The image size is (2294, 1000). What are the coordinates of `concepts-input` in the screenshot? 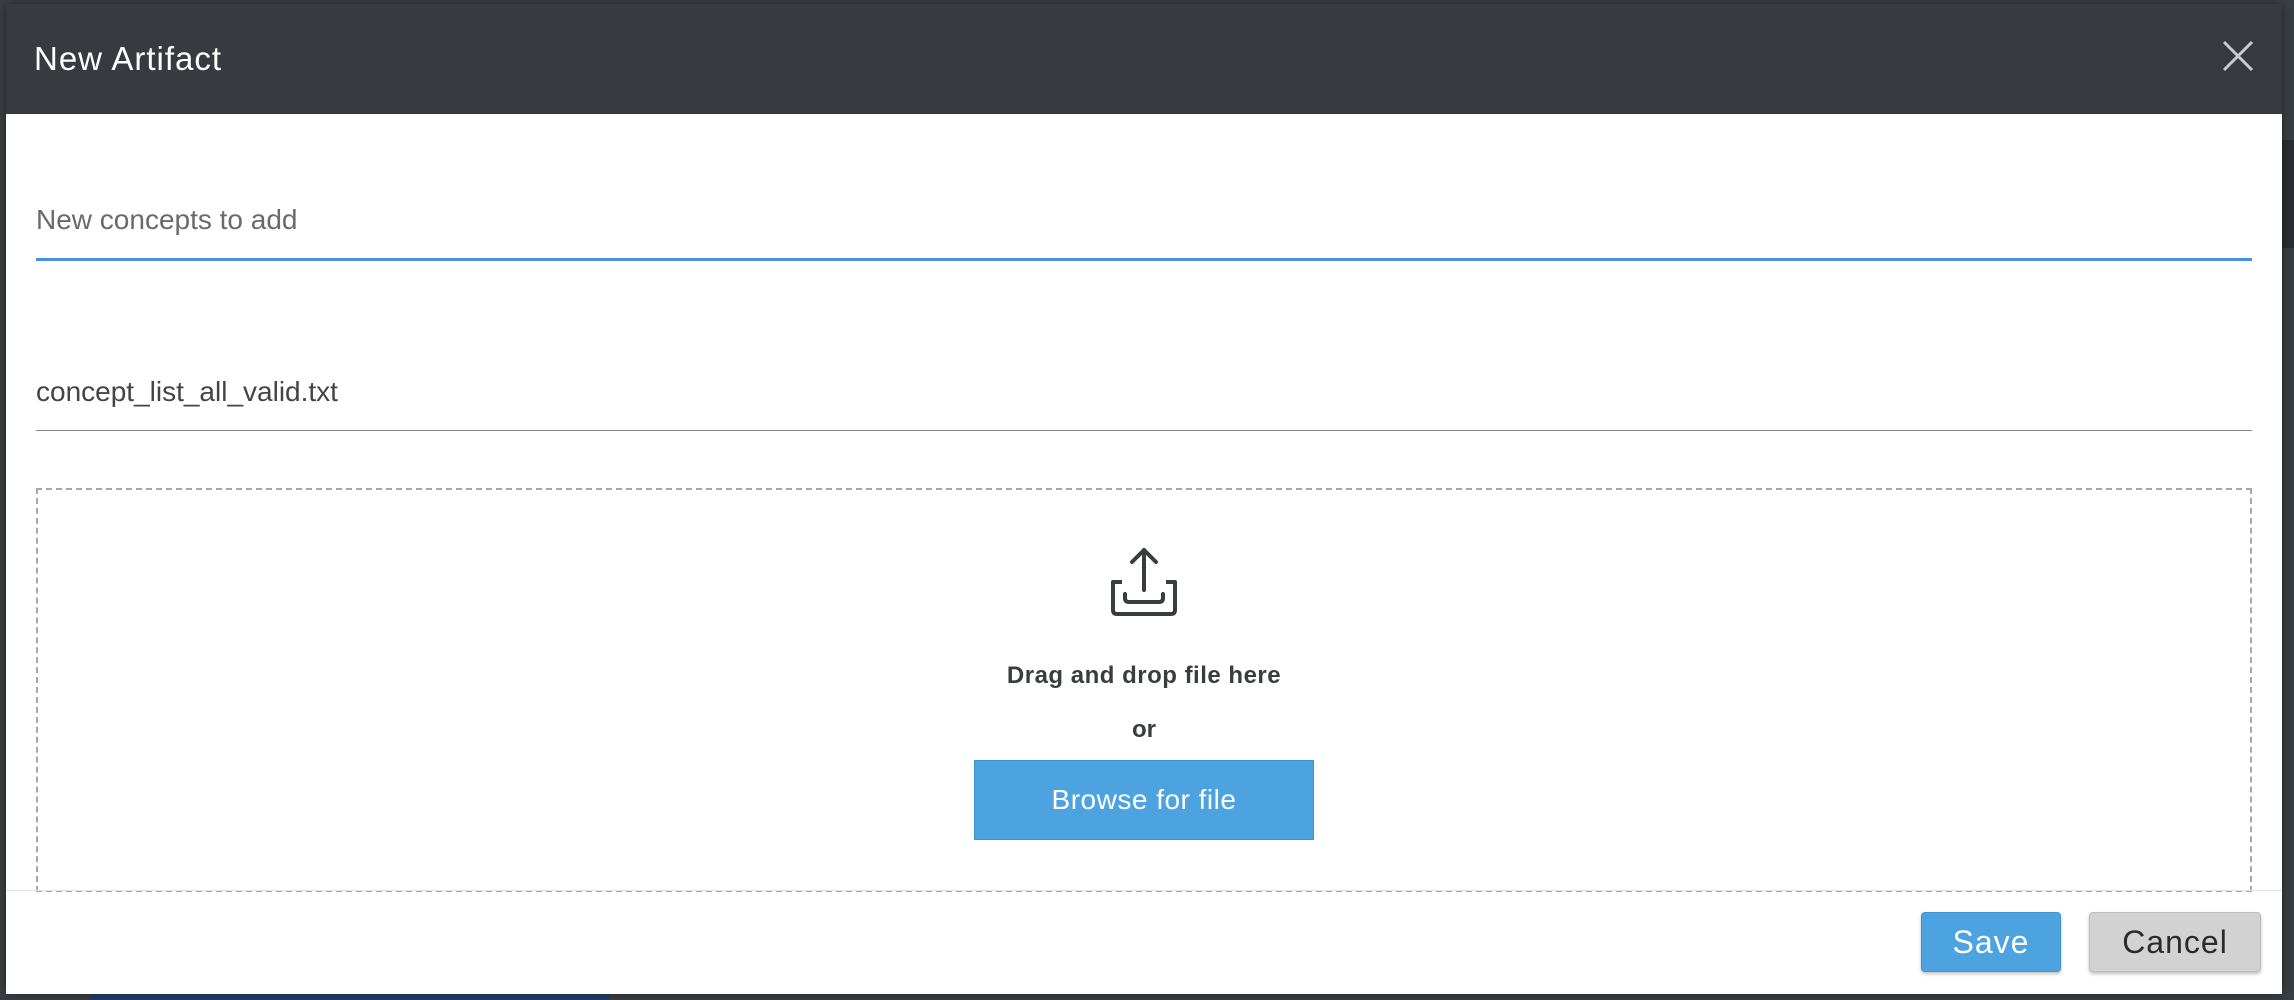 It's located at (1144, 220).